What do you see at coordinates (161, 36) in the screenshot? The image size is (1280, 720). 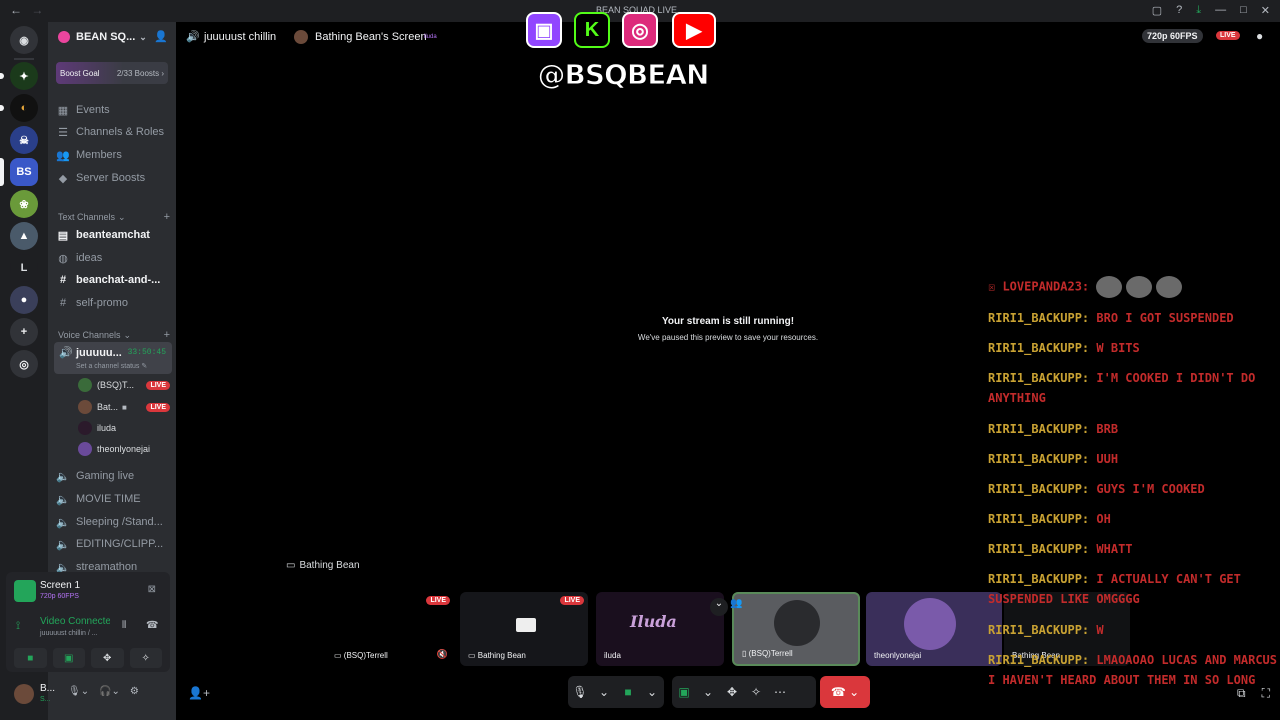 I see `invite-people-icon: 👤` at bounding box center [161, 36].